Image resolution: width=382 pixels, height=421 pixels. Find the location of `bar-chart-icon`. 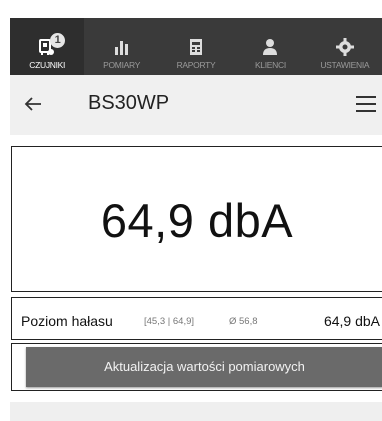

bar-chart-icon is located at coordinates (122, 47).